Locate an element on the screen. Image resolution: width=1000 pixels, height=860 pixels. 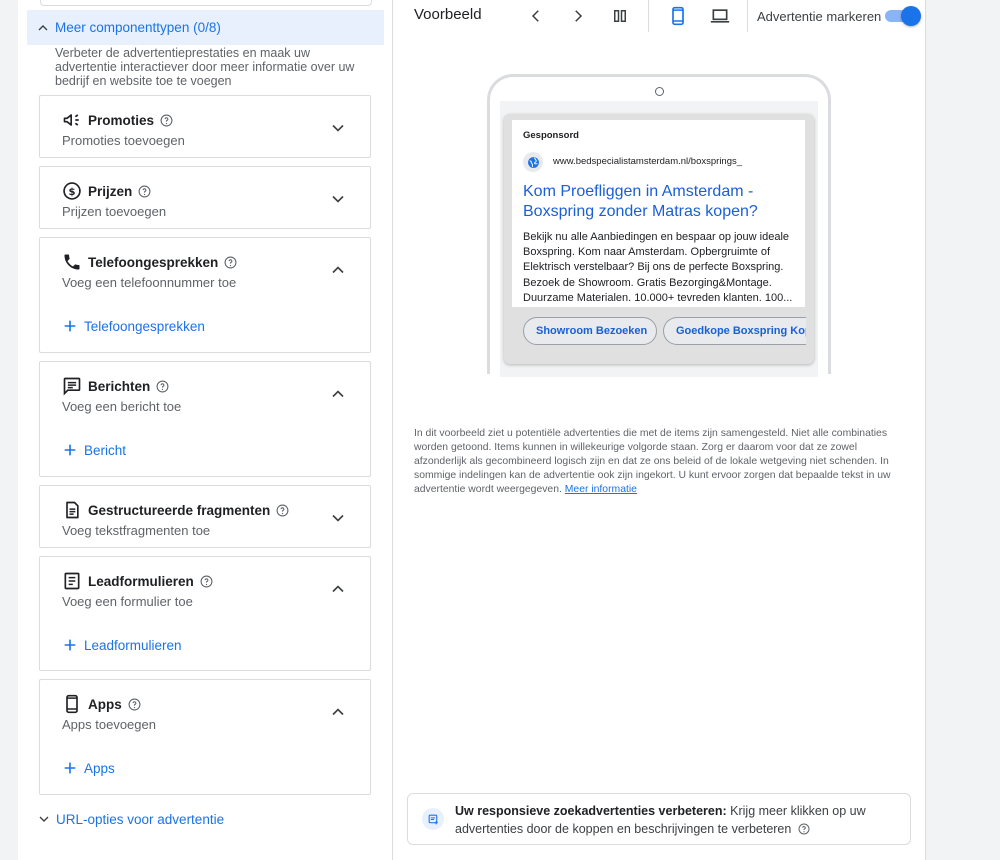
add-apps-button: Apps is located at coordinates (88, 768).